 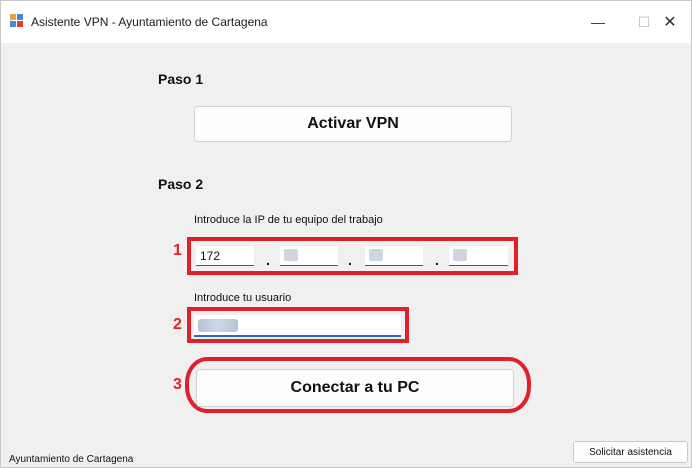 I want to click on ip-octet-1-field: 172, so click(x=225, y=256).